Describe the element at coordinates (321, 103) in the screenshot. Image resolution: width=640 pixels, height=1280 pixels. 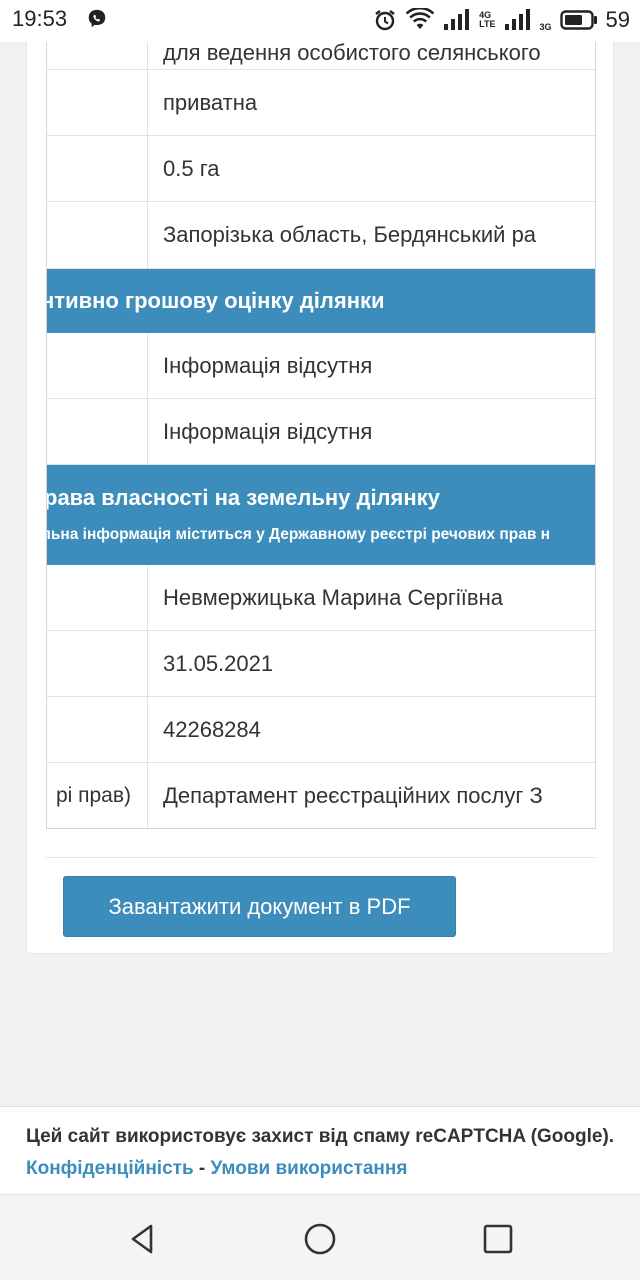
I see `table-row: приватна` at that location.